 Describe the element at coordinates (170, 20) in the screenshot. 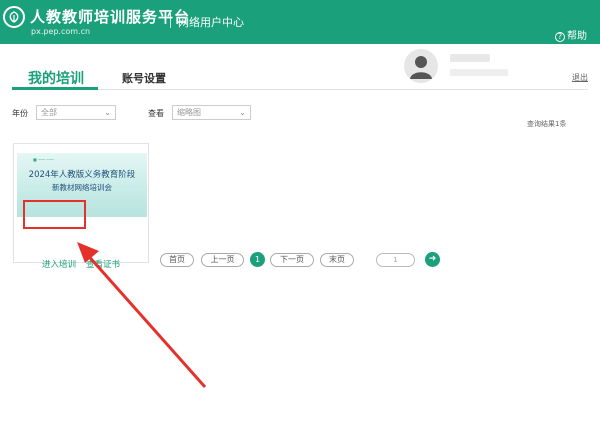

I see `header-divider` at that location.